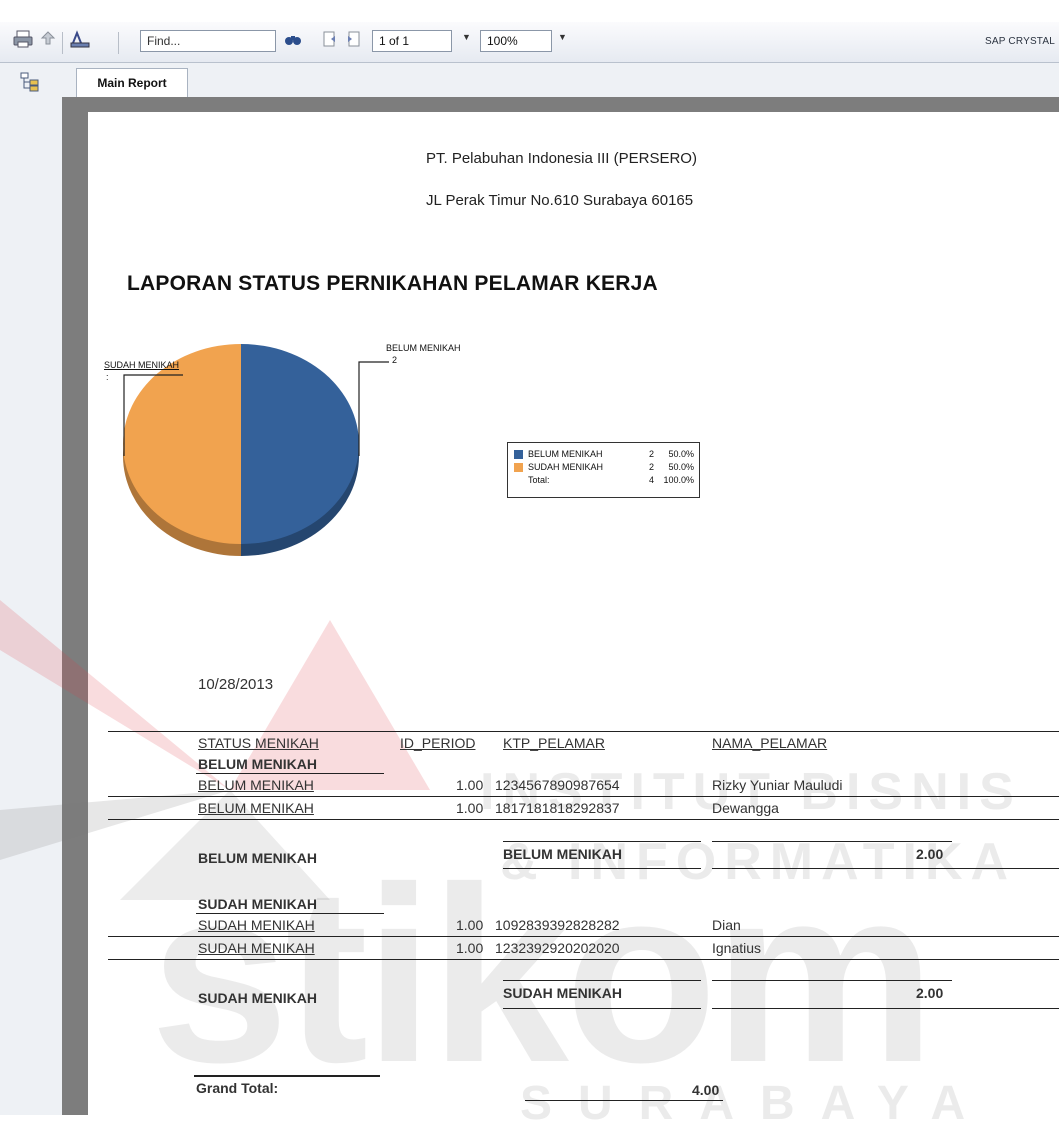  Describe the element at coordinates (353, 39) in the screenshot. I see `next-page-icon` at that location.